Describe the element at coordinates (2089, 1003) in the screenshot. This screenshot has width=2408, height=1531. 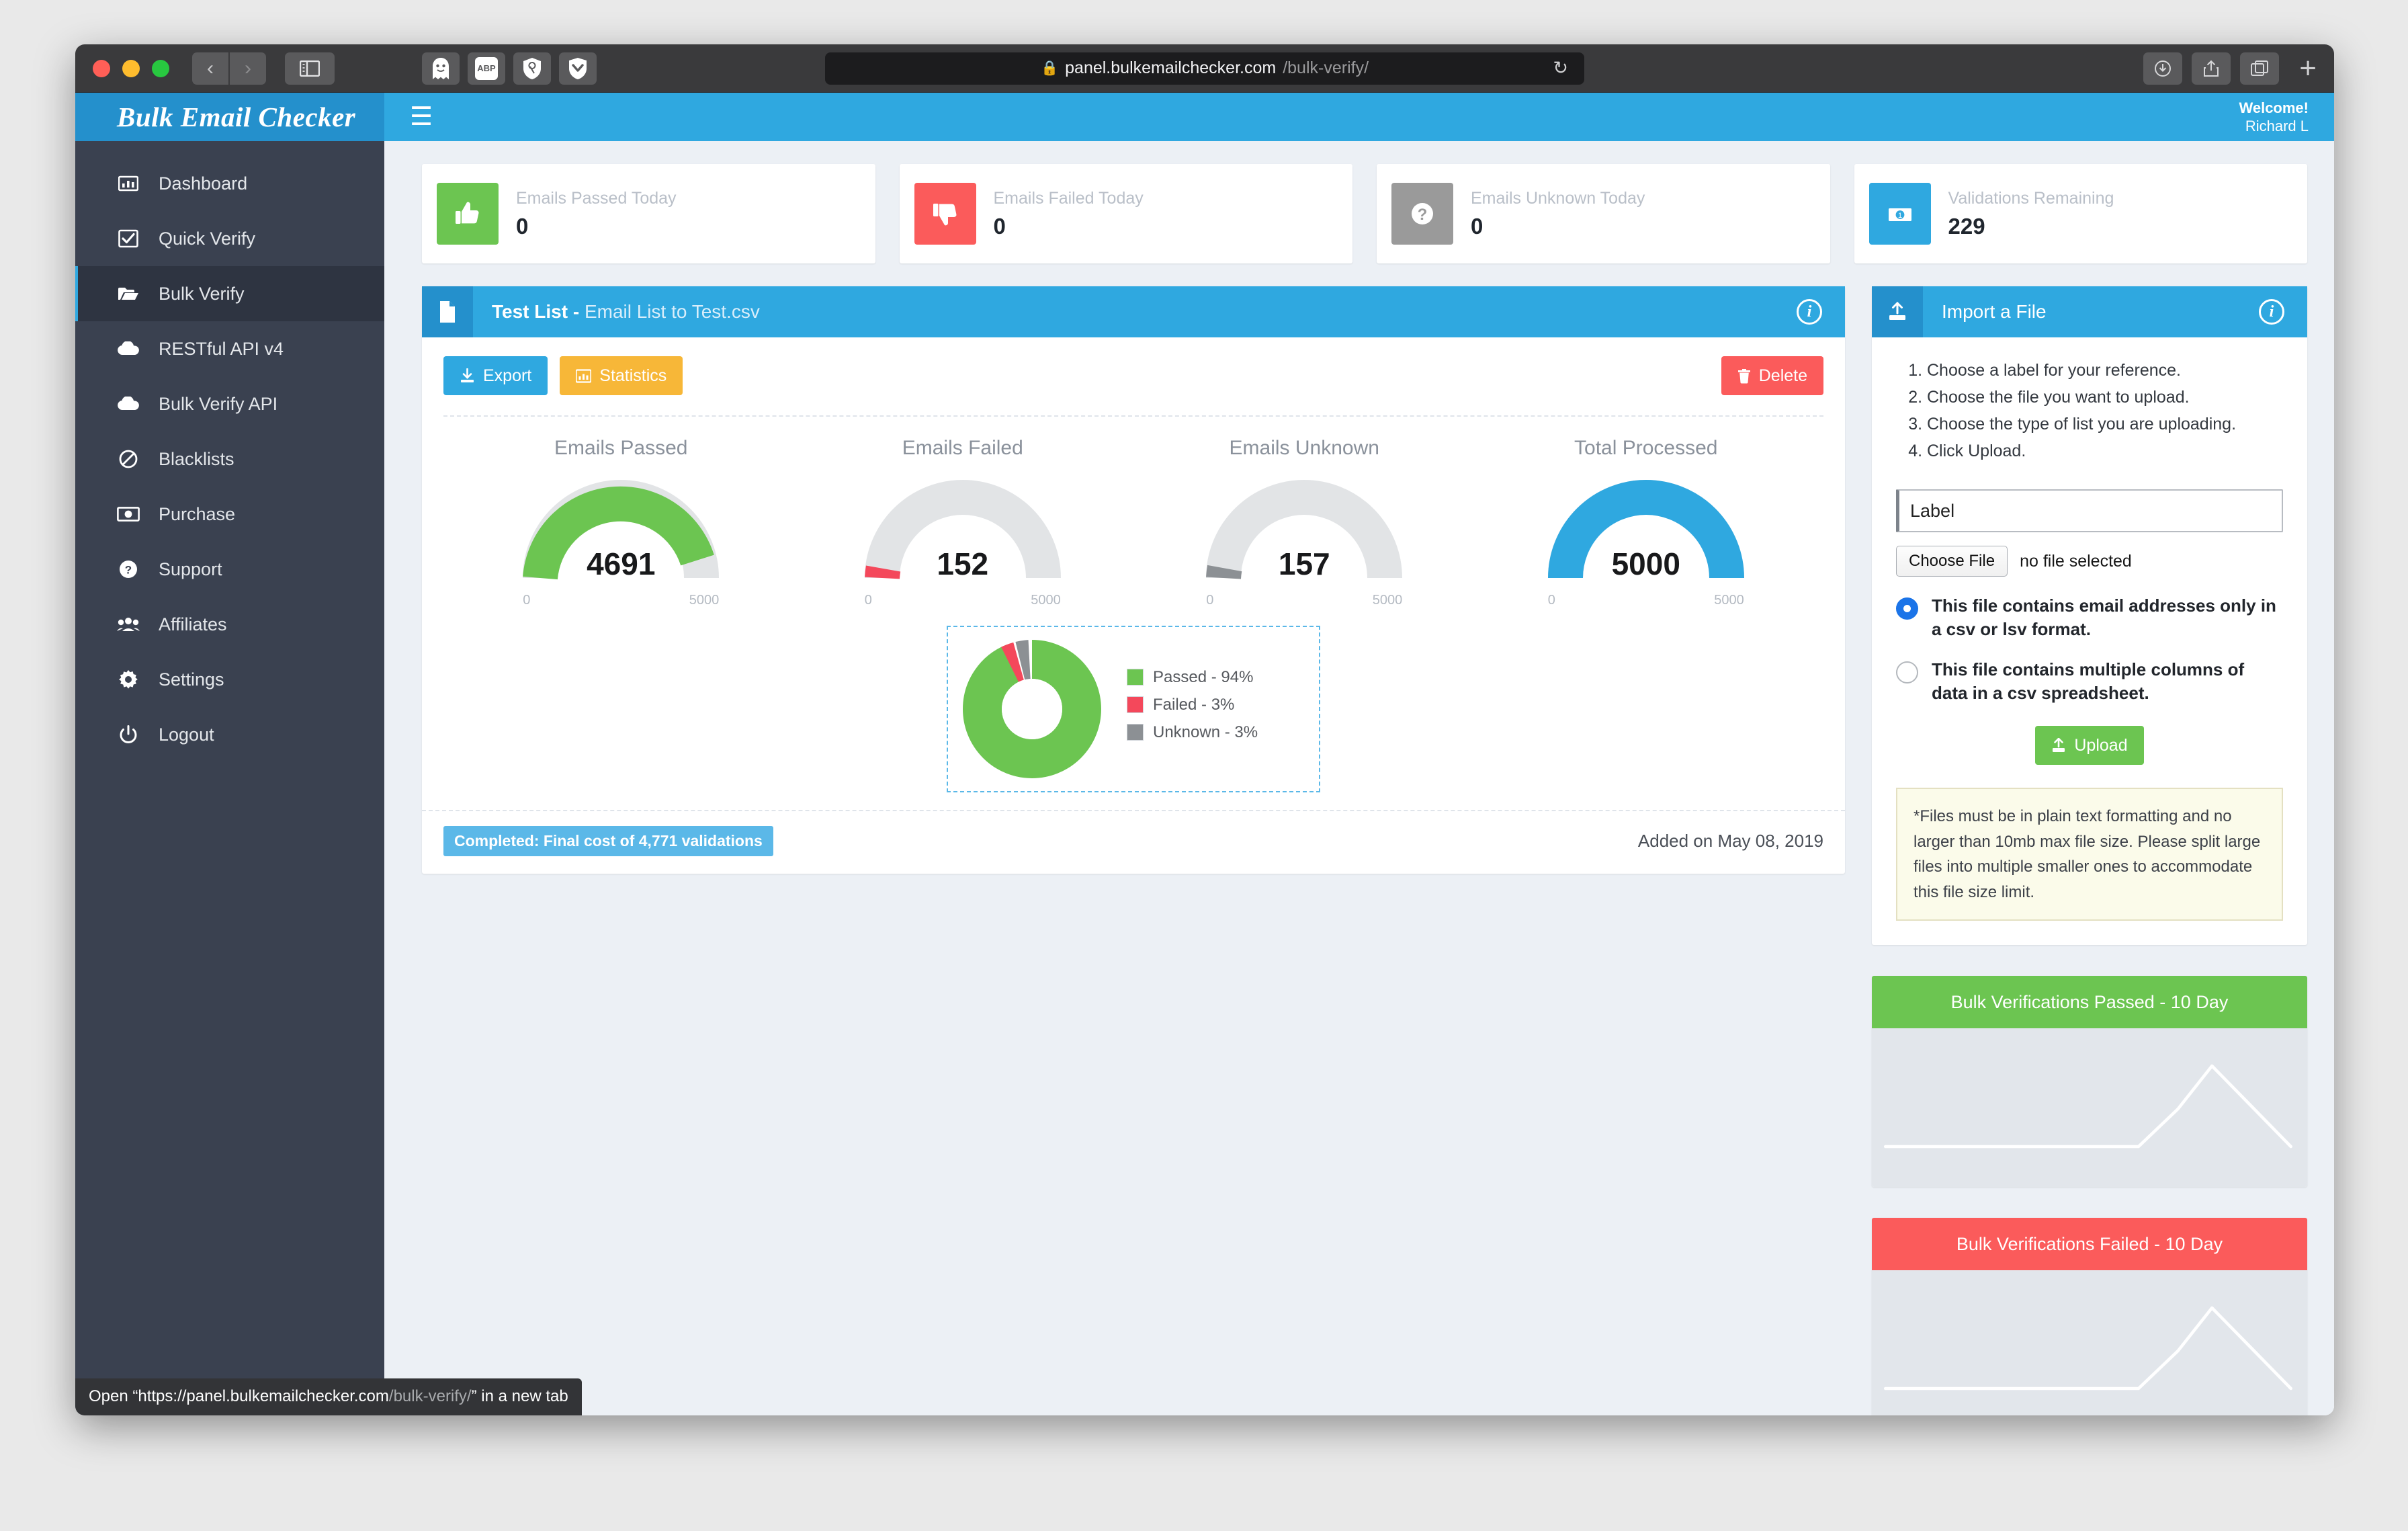
I see `spark-panel-title: Bulk Verifications Passed - 10 Day` at that location.